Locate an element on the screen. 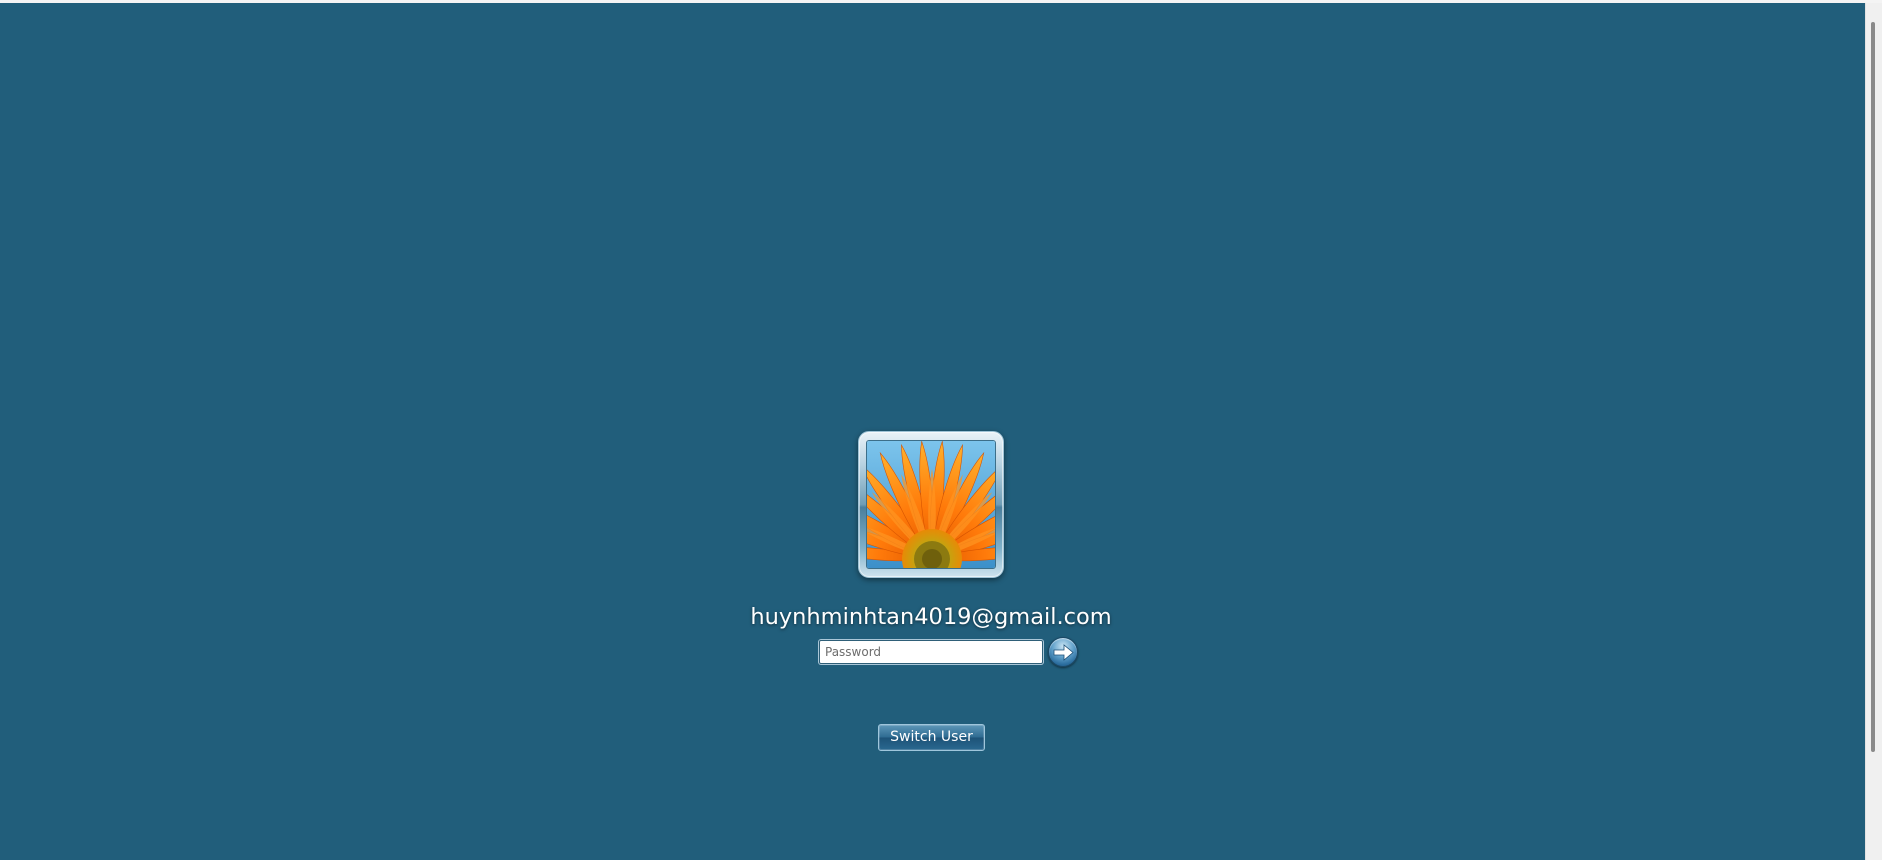 This screenshot has height=860, width=1882. flower-image is located at coordinates (931, 504).